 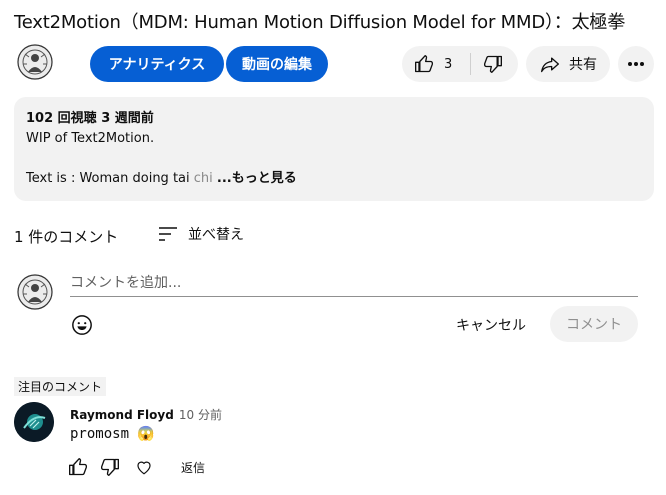 I want to click on comment-header: Raymond Floyd 10 分前, so click(x=146, y=413).